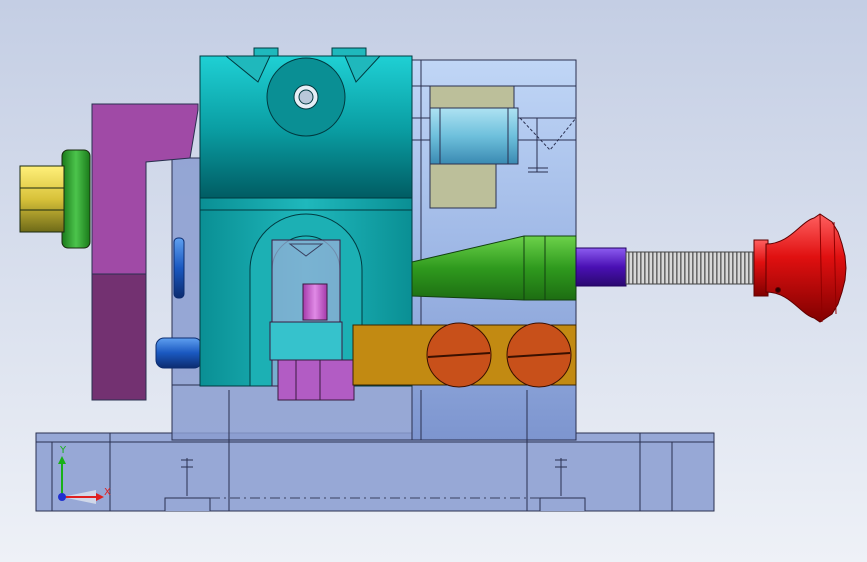 The width and height of the screenshot is (867, 562). I want to click on base-plate, so click(375, 472).